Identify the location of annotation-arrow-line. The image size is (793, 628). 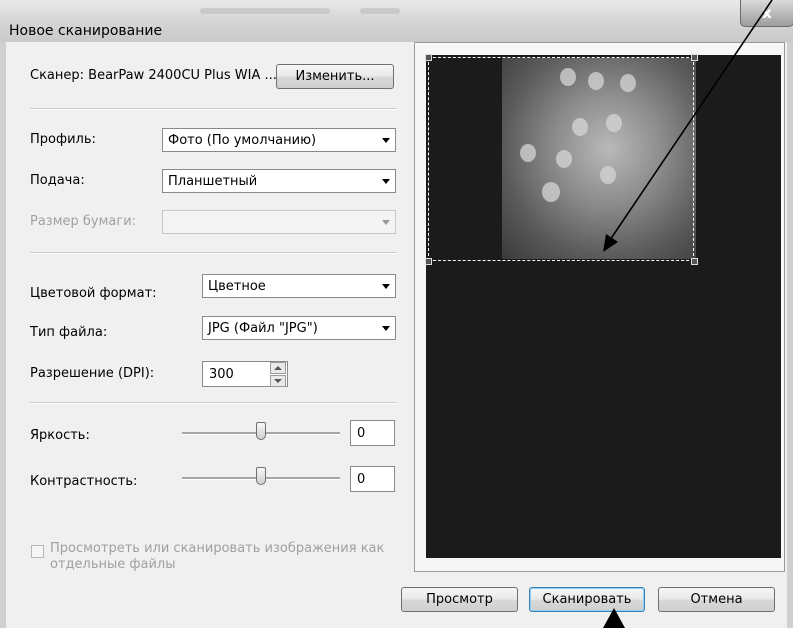
(691, 120).